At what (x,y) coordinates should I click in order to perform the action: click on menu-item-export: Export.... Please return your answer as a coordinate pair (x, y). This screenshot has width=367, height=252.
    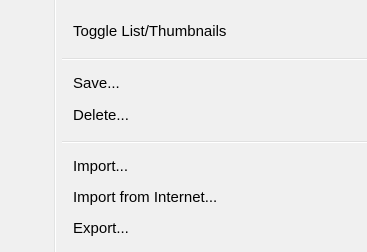
    Looking at the image, I should click on (211, 229).